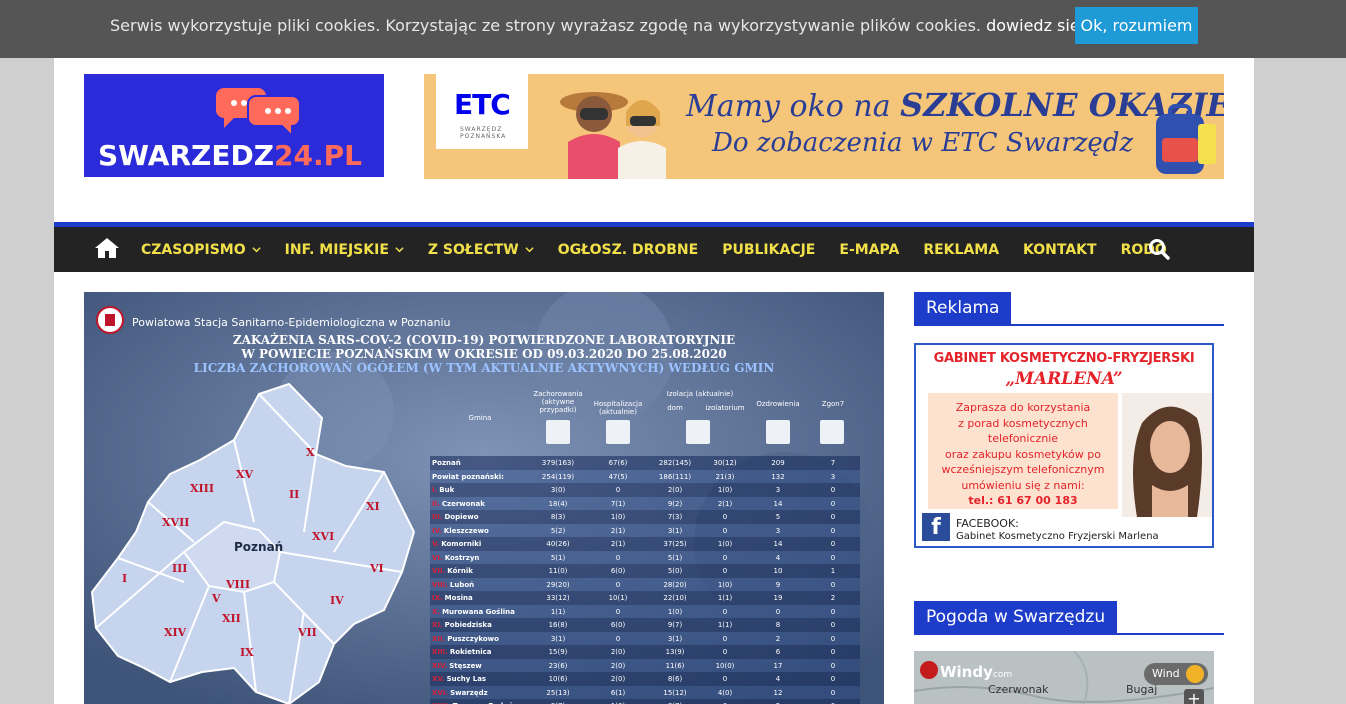 The width and height of the screenshot is (1346, 704). What do you see at coordinates (1016, 617) in the screenshot?
I see `sidebar-weather-title: Pogoda w Swarzędzu` at bounding box center [1016, 617].